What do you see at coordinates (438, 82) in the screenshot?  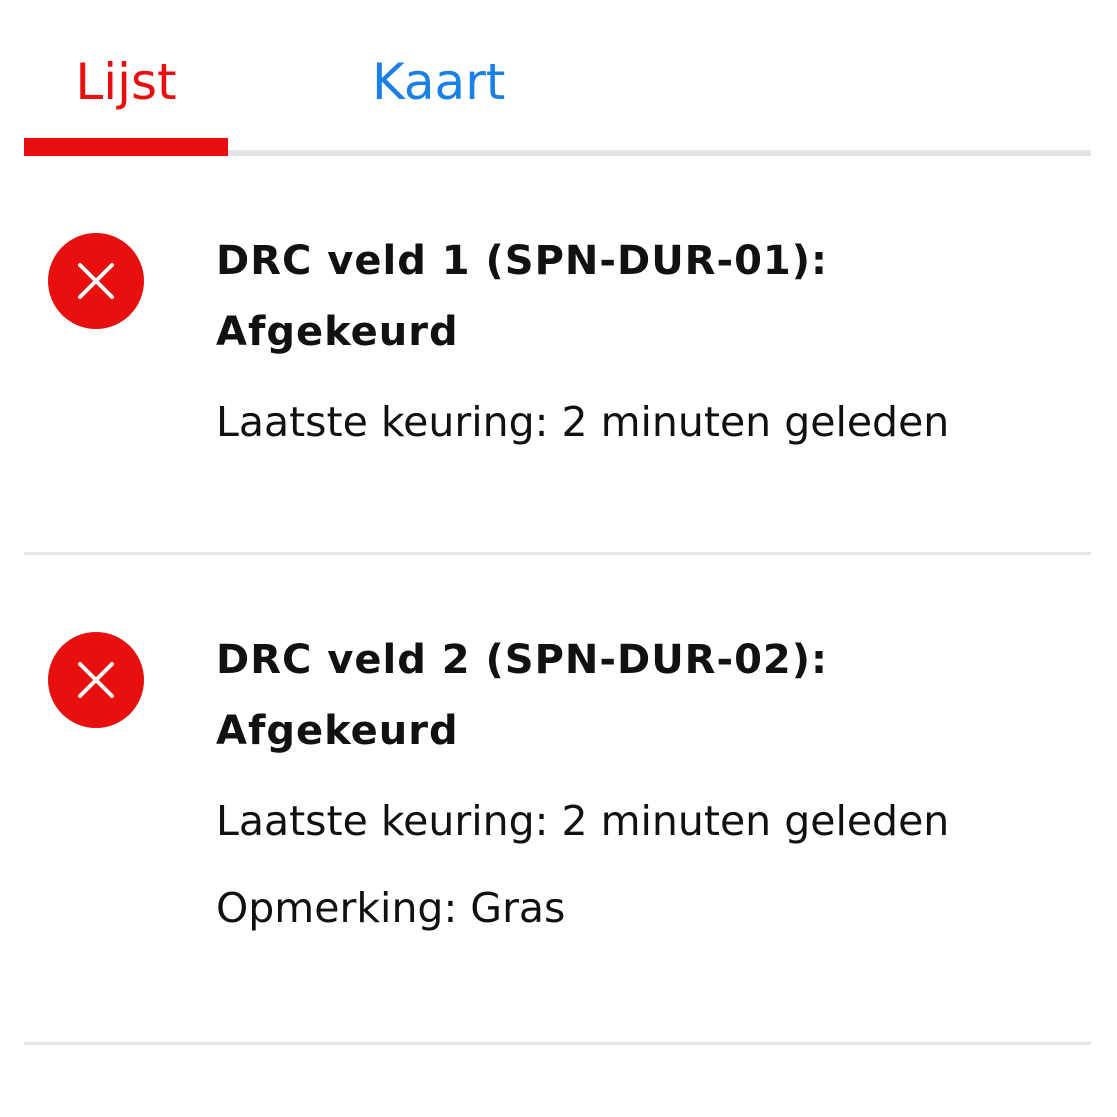 I see `tab-kaart: Kaart` at bounding box center [438, 82].